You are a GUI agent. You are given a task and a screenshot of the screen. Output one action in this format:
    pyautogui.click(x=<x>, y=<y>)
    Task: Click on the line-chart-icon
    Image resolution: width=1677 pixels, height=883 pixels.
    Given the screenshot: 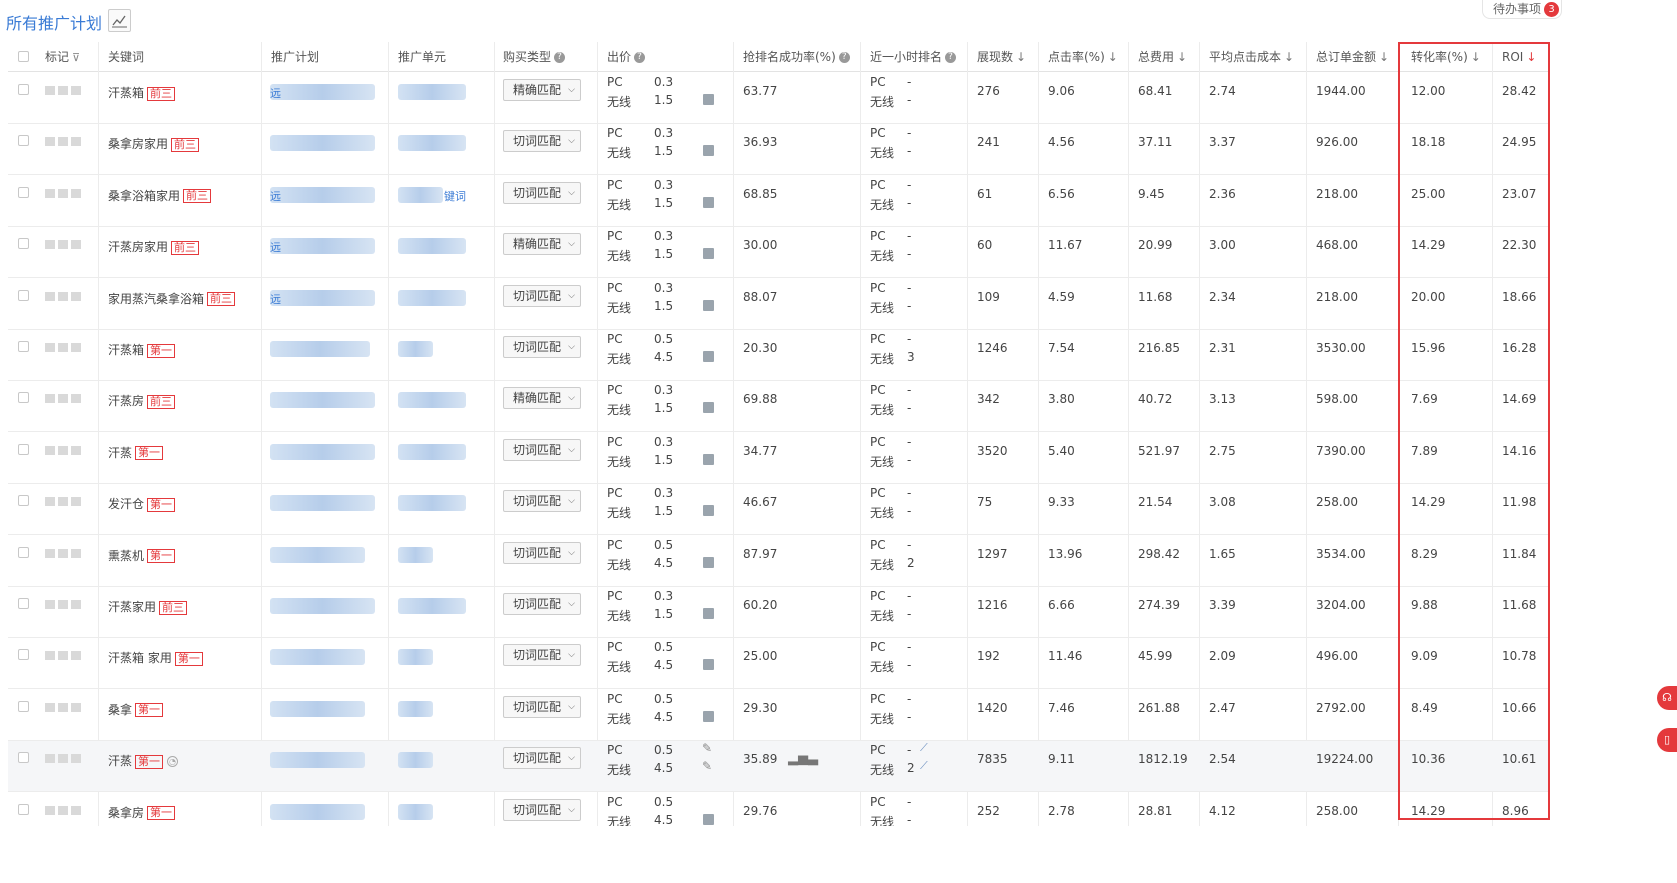 What is the action you would take?
    pyautogui.click(x=119, y=20)
    